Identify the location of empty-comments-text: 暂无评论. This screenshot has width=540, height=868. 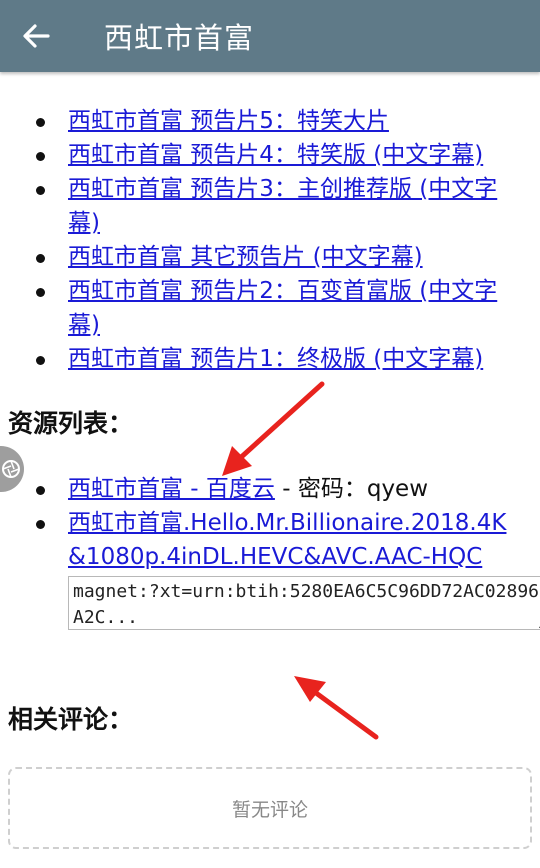
(269, 809).